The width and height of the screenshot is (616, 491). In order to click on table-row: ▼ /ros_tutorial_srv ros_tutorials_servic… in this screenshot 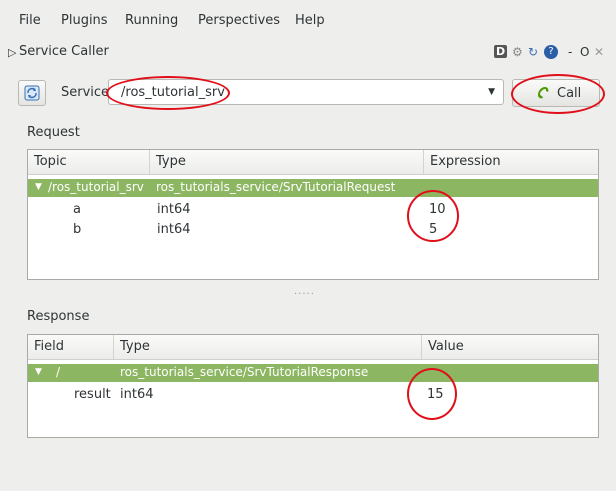, I will do `click(313, 188)`.